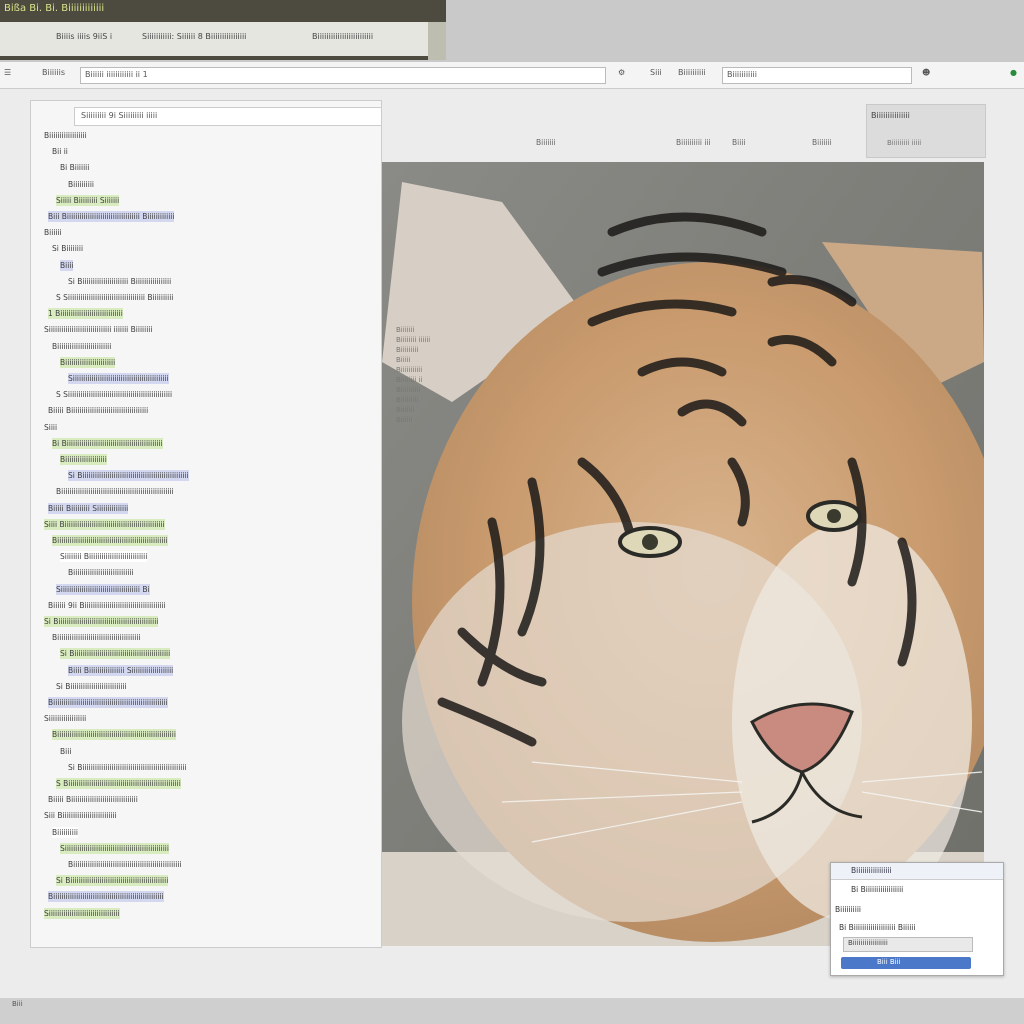  Describe the element at coordinates (877, 889) in the screenshot. I see `dialog-line-1: Bi Biiiiiiiiiiiiiiiiii` at that location.